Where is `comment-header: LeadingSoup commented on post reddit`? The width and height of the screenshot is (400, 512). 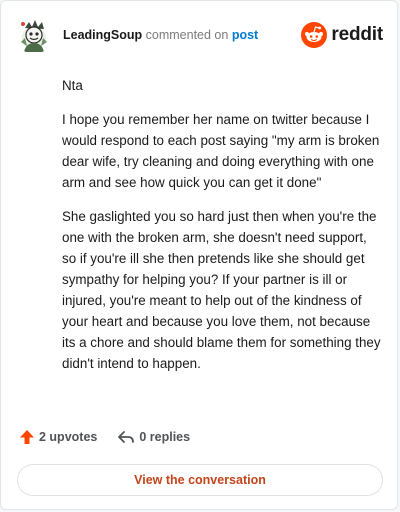 comment-header: LeadingSoup commented on post reddit is located at coordinates (199, 35).